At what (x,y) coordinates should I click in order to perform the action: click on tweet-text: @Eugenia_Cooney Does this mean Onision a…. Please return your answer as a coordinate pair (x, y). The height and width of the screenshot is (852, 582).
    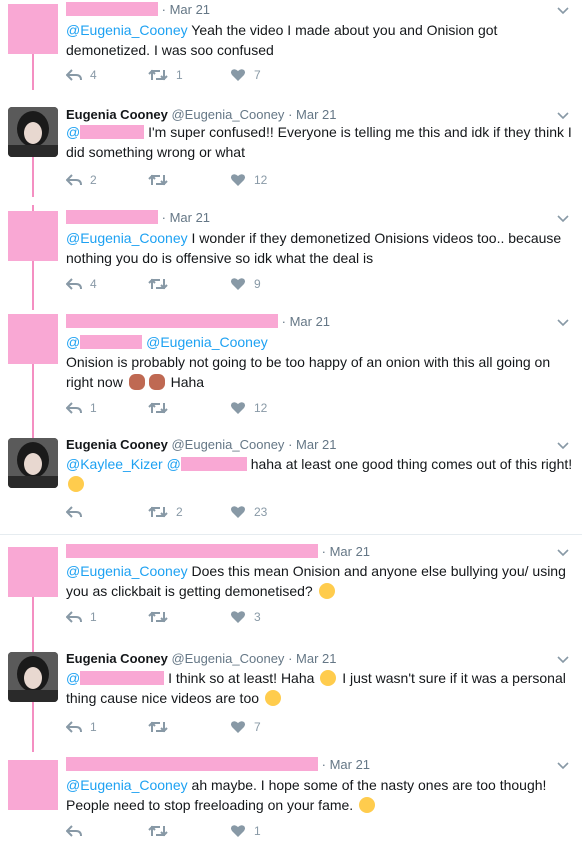
    Looking at the image, I should click on (316, 581).